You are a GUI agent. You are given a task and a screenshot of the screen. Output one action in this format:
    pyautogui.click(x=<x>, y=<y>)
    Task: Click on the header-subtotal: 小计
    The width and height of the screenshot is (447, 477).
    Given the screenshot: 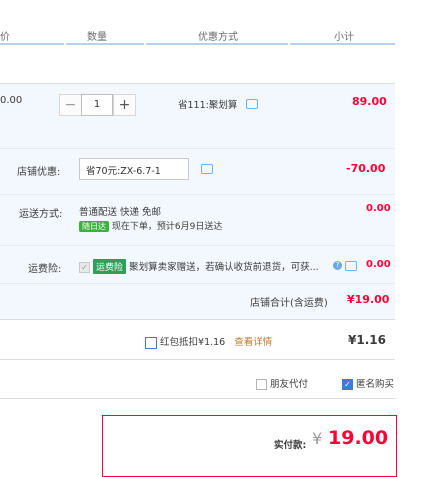 What is the action you would take?
    pyautogui.click(x=344, y=37)
    